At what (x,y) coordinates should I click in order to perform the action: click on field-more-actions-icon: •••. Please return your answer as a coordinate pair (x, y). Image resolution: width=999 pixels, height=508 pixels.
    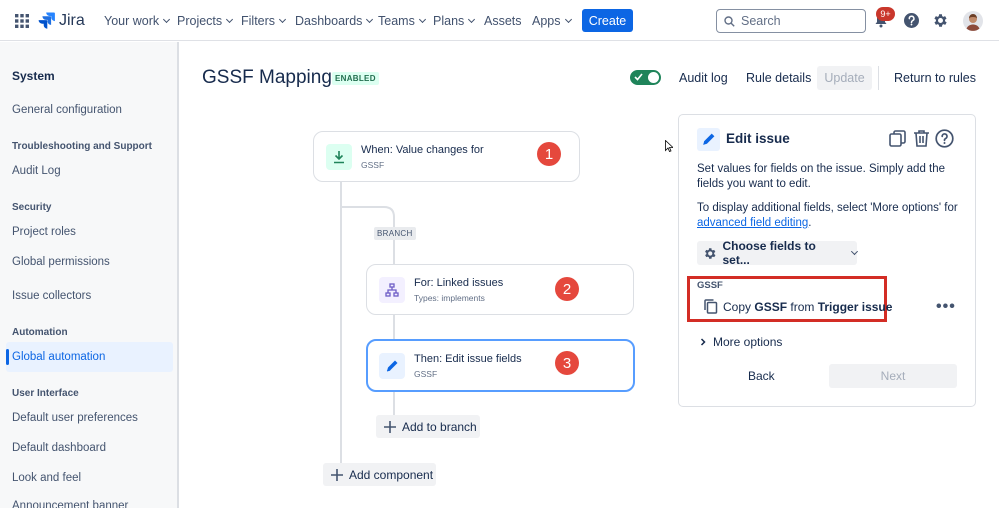
    Looking at the image, I should click on (946, 307).